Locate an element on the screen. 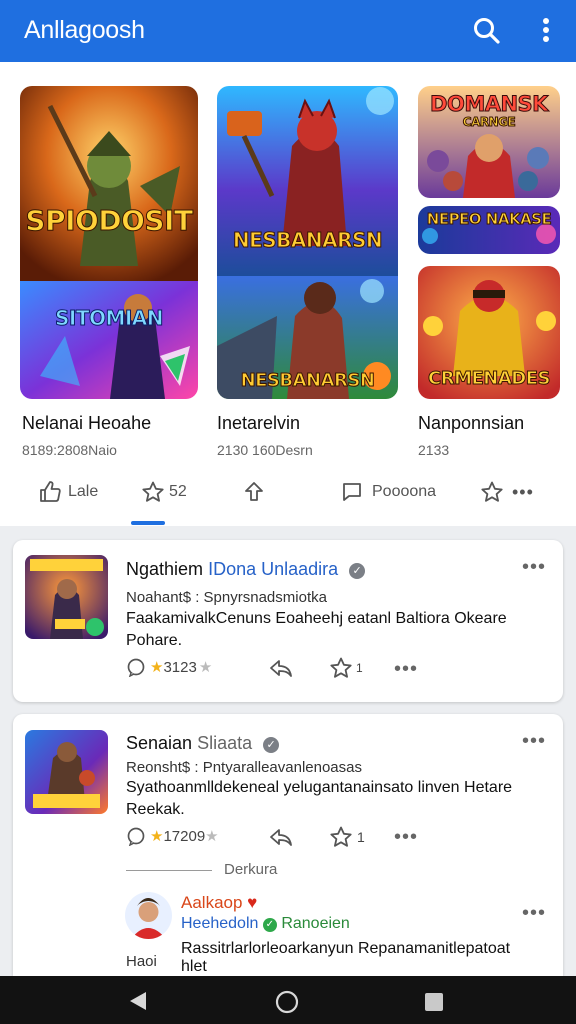 Image resolution: width=576 pixels, height=1024 pixels. post-subtitle-1: Noahant$ : Spnyrsnadsmiotka is located at coordinates (226, 597).